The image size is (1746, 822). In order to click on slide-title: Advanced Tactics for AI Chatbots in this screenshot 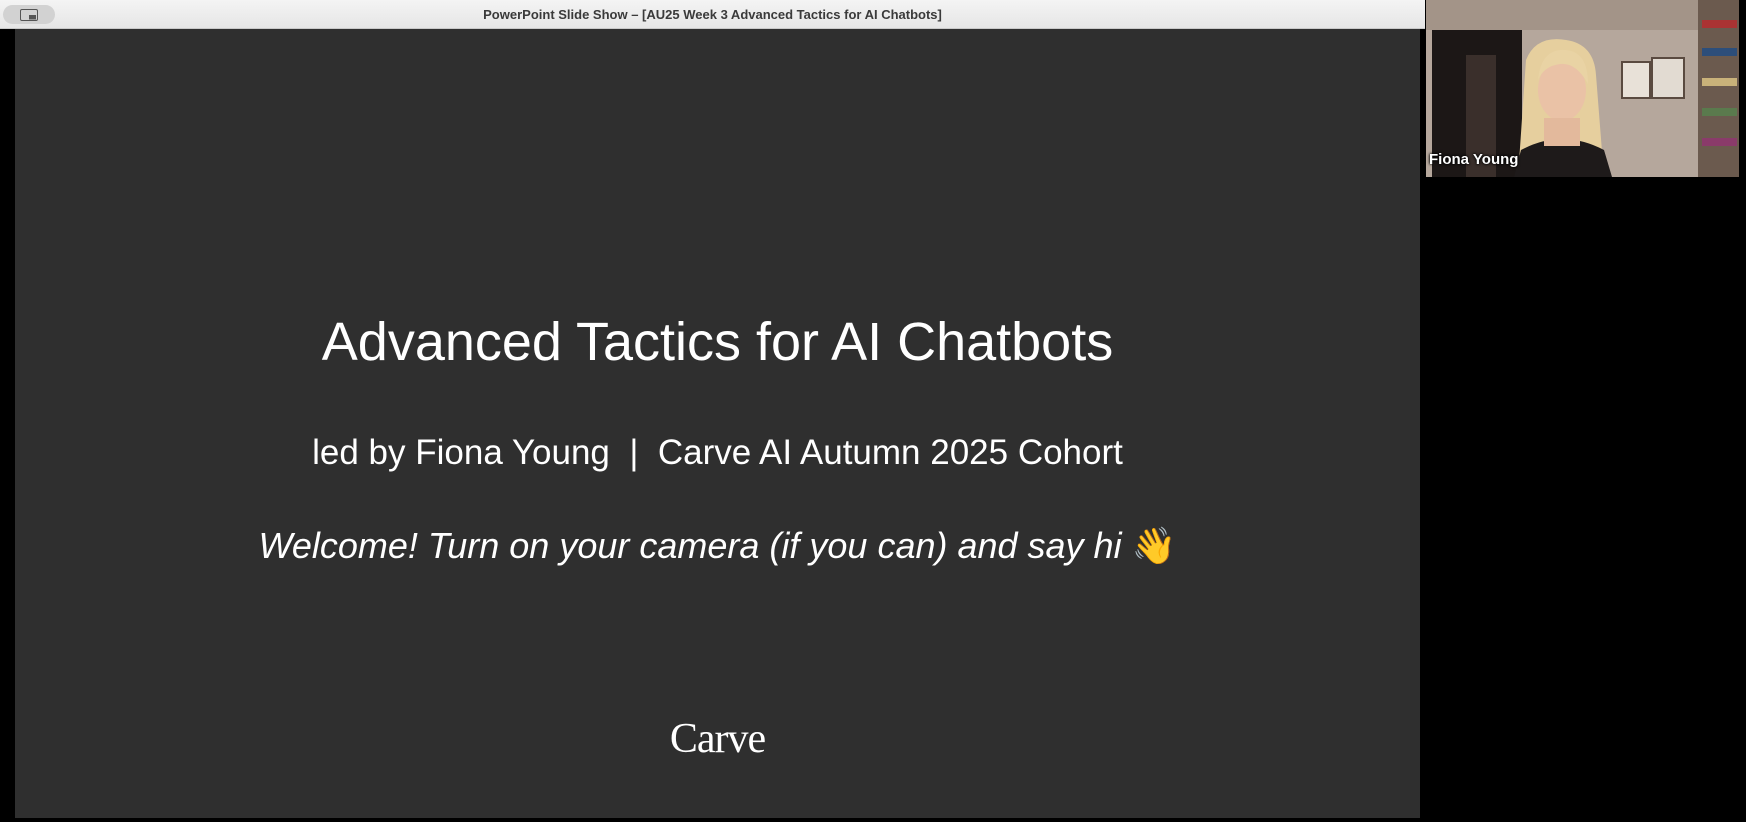, I will do `click(717, 342)`.